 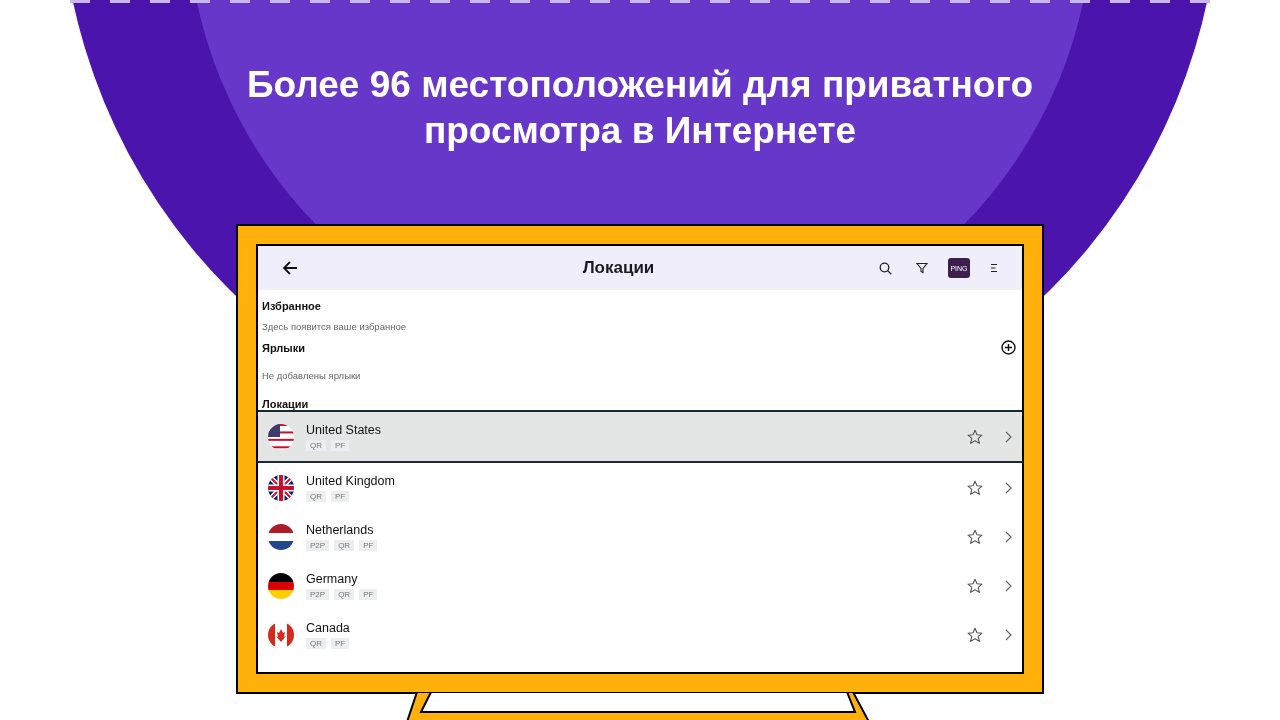 I want to click on section-heading: Локации, so click(x=285, y=404).